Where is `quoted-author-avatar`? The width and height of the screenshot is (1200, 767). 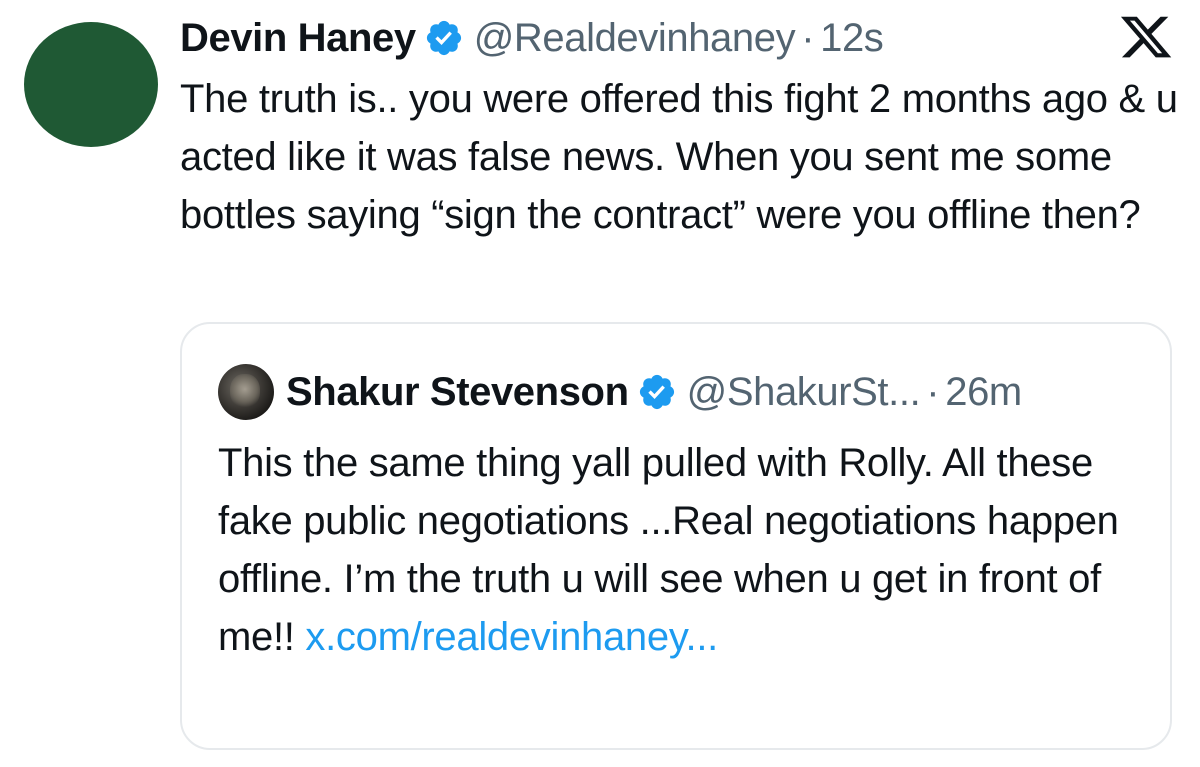 quoted-author-avatar is located at coordinates (246, 392).